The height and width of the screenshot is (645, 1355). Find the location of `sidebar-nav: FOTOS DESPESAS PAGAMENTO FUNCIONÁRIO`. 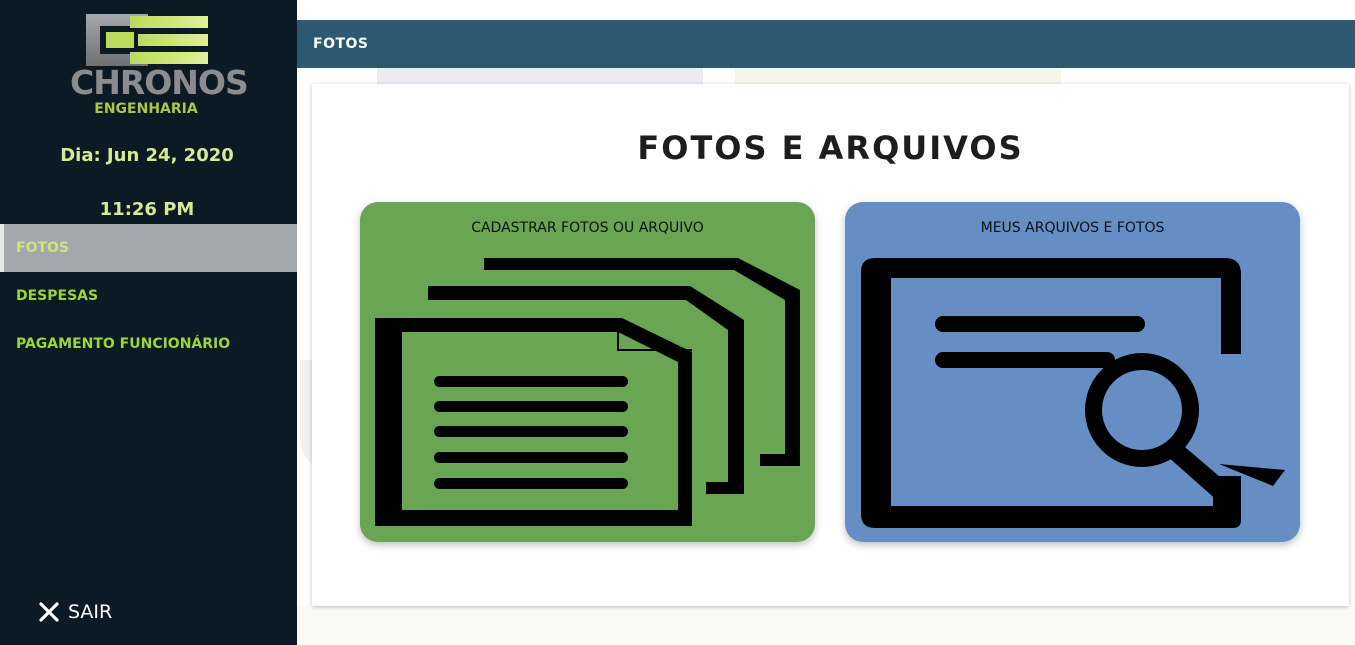

sidebar-nav: FOTOS DESPESAS PAGAMENTO FUNCIONÁRIO is located at coordinates (148, 296).